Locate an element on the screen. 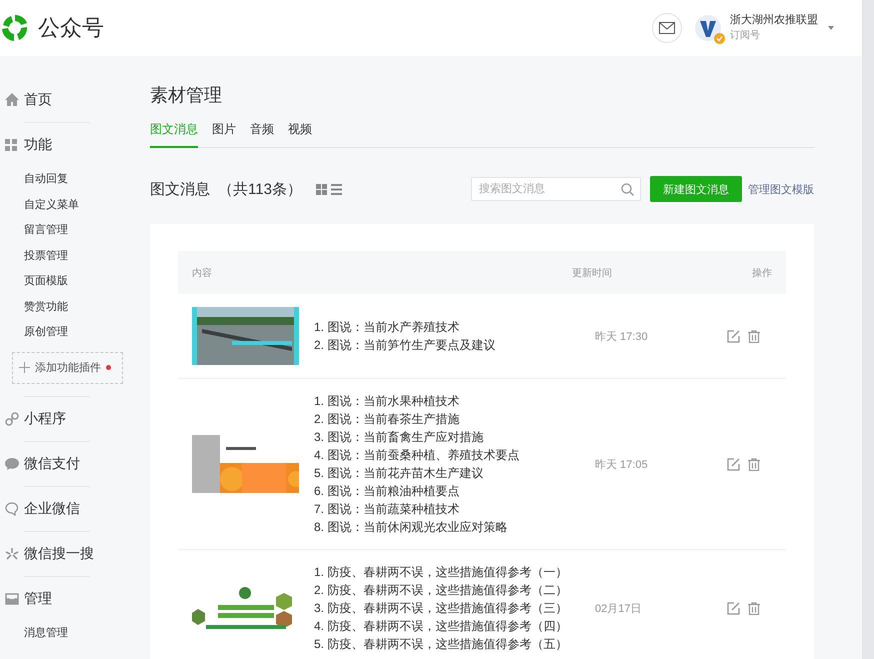  article-title: 4. 防疫、春耕两不误，这些措施值得参考（四） is located at coordinates (454, 626).